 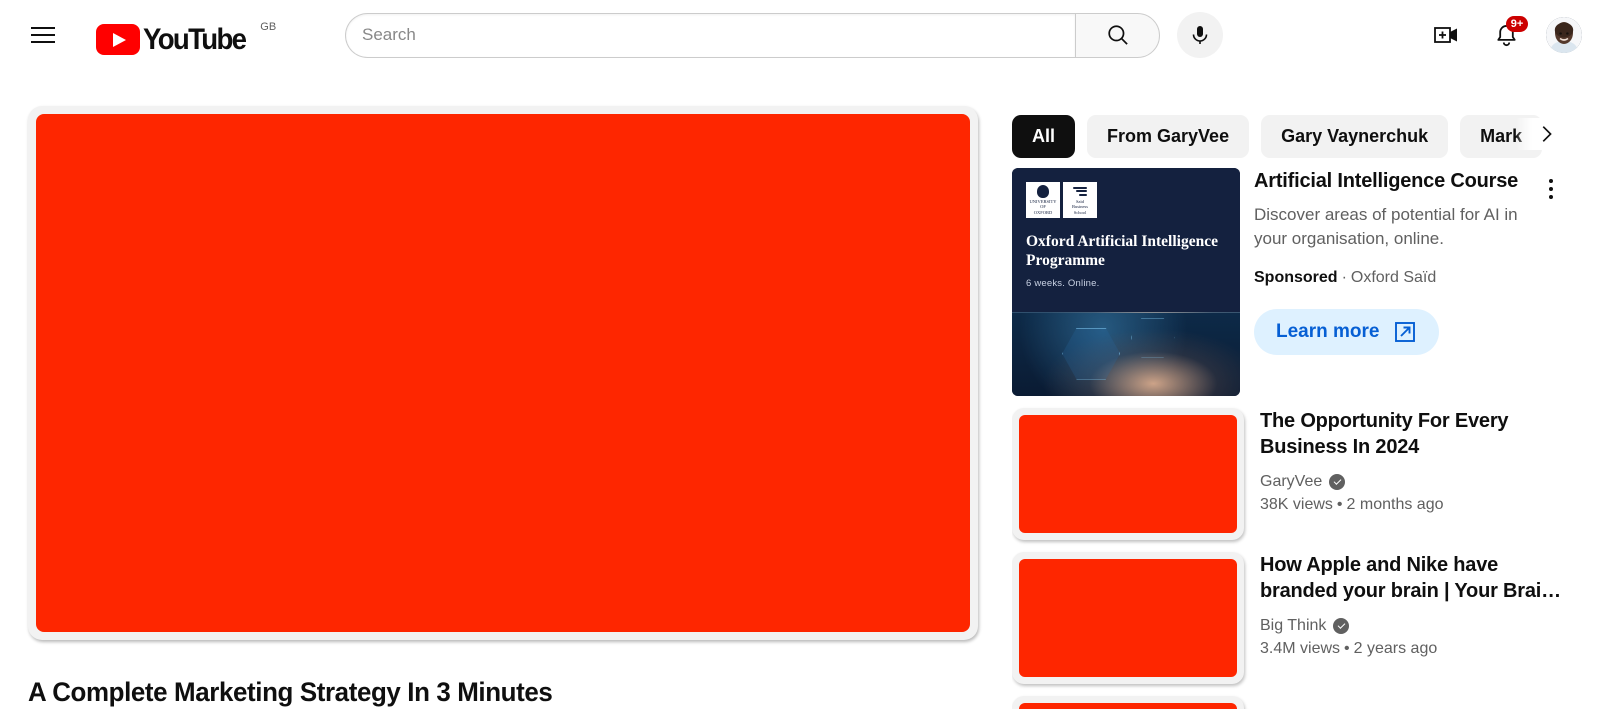 What do you see at coordinates (1300, 648) in the screenshot?
I see `video-views: 3.4M views` at bounding box center [1300, 648].